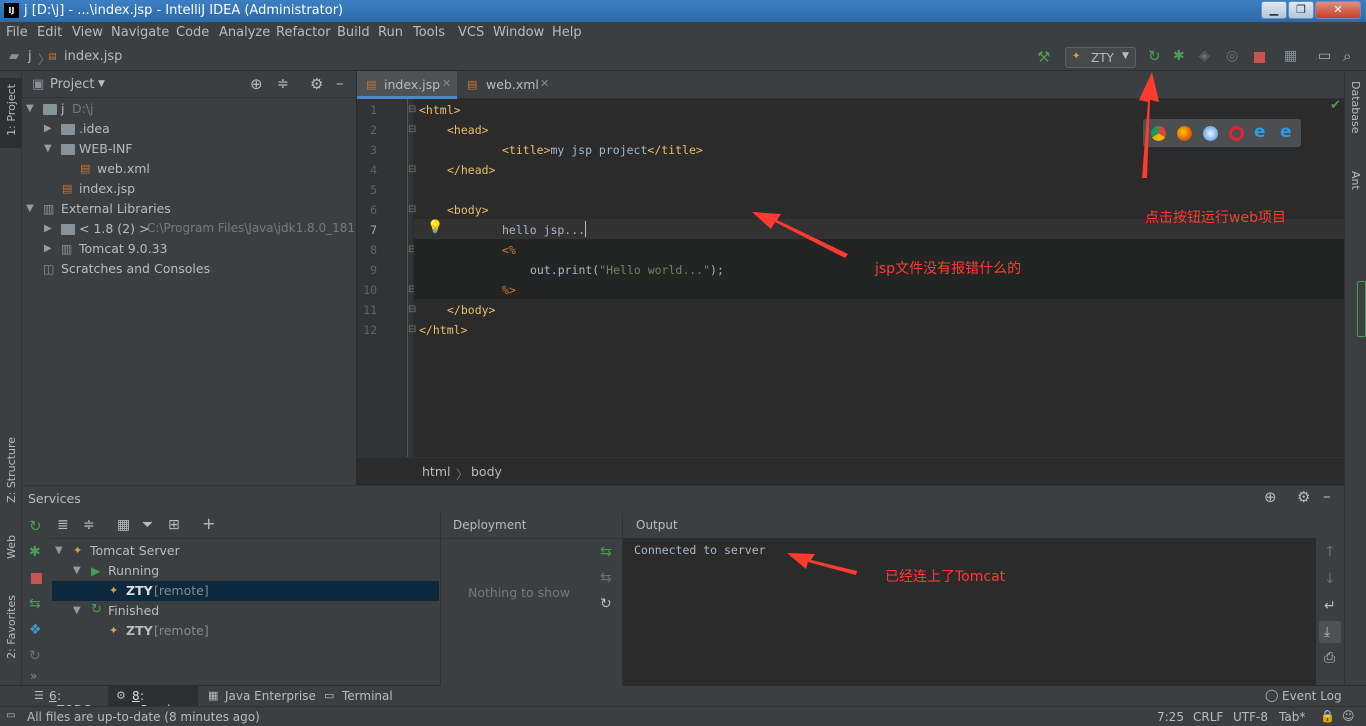 The width and height of the screenshot is (1366, 726). I want to click on annotation-run: 点击按钮运行web项目, so click(1215, 218).